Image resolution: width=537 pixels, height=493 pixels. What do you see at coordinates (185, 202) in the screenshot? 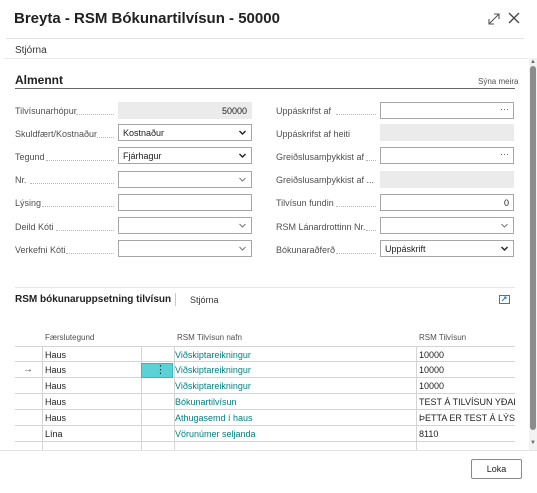
I see `description-input` at bounding box center [185, 202].